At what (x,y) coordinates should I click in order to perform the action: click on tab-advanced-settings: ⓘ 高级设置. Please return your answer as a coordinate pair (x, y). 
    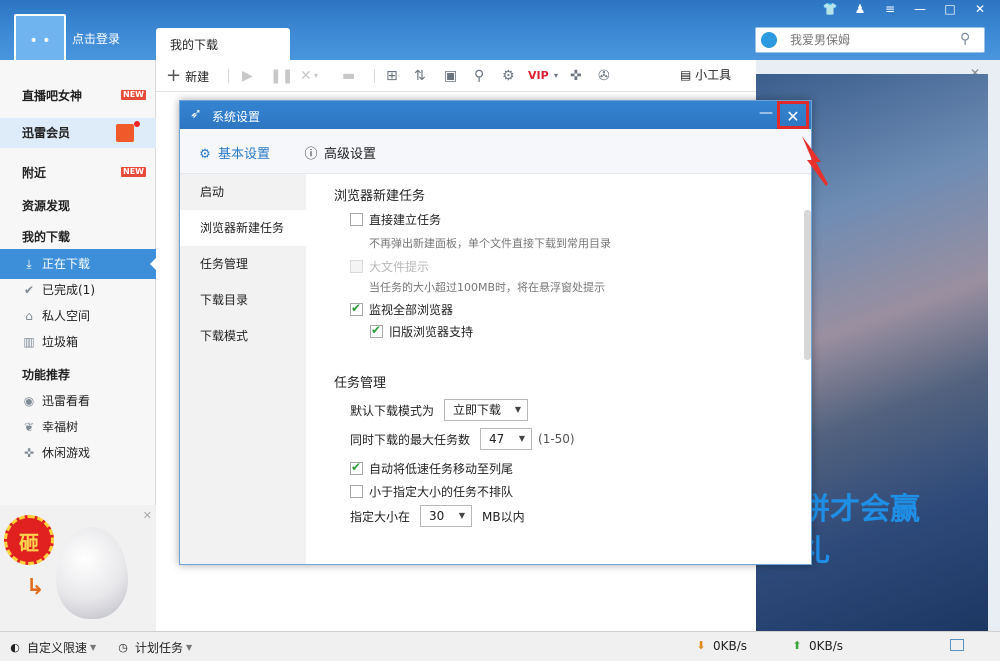
    Looking at the image, I should click on (339, 152).